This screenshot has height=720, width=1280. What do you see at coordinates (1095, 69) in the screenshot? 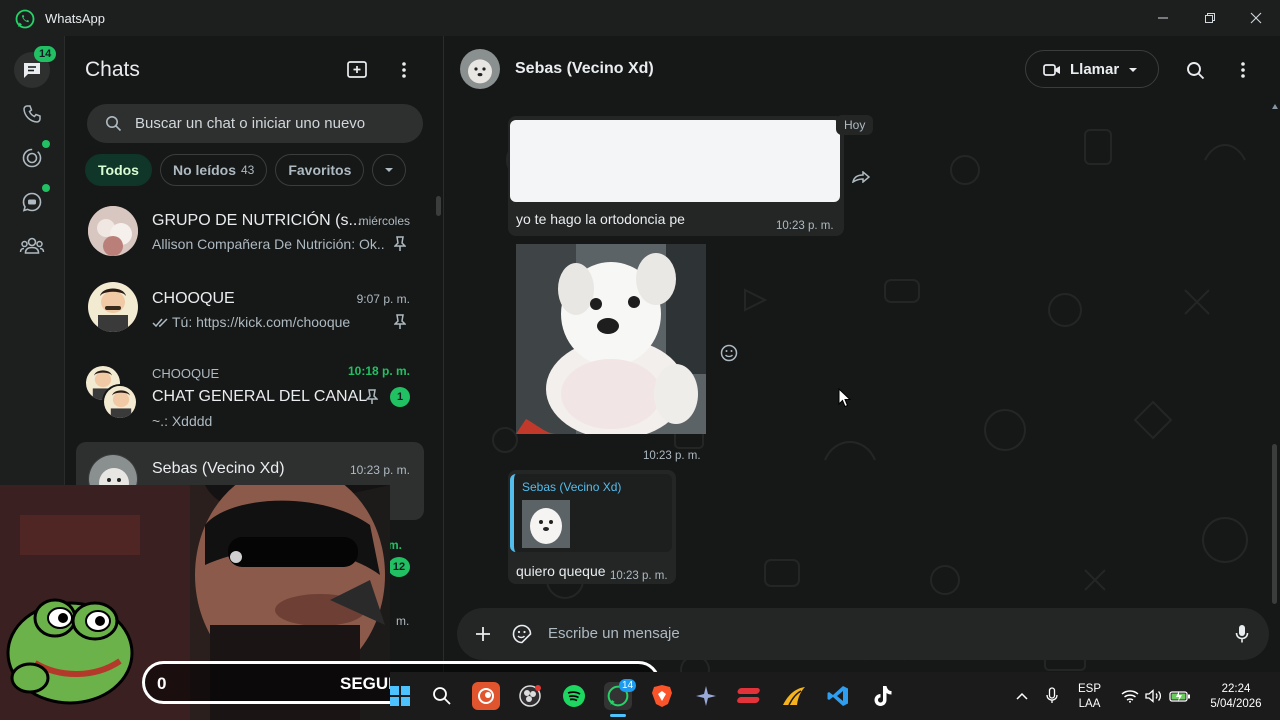
I see `call-label: Llamar` at bounding box center [1095, 69].